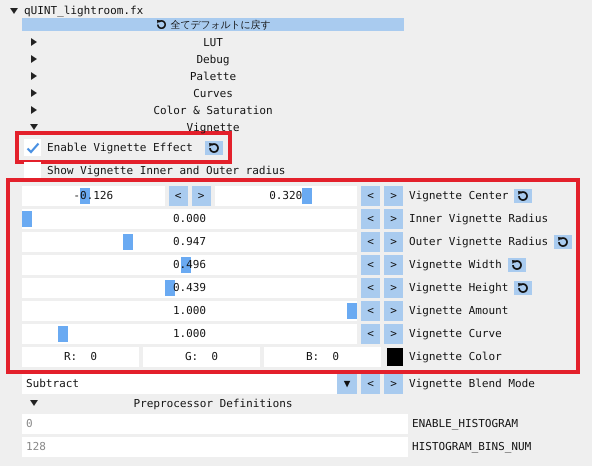 This screenshot has width=592, height=466. What do you see at coordinates (213, 403) in the screenshot?
I see `section-header: Preprocessor Definitions` at bounding box center [213, 403].